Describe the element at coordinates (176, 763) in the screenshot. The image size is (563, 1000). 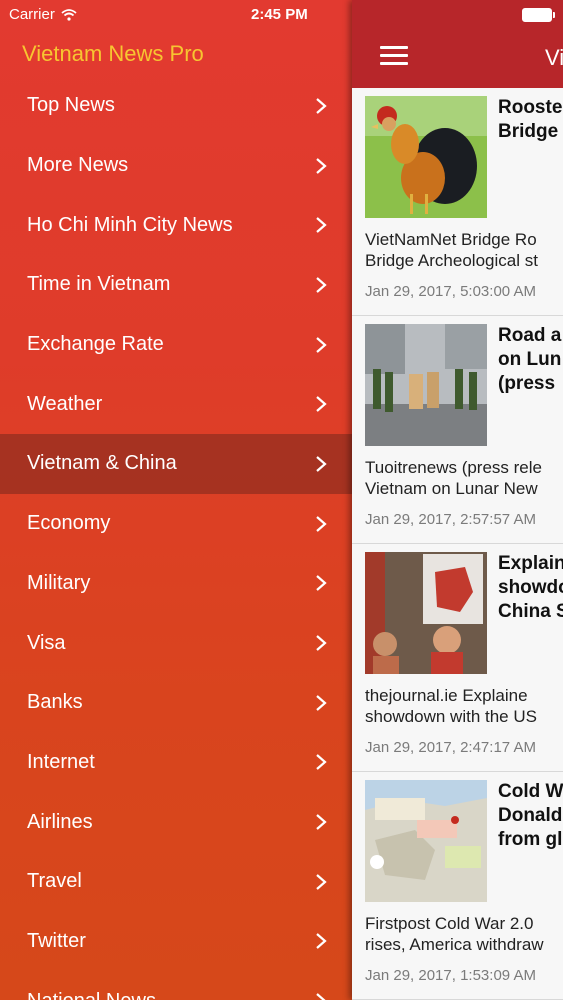
I see `menu-item-internet: Internet` at that location.